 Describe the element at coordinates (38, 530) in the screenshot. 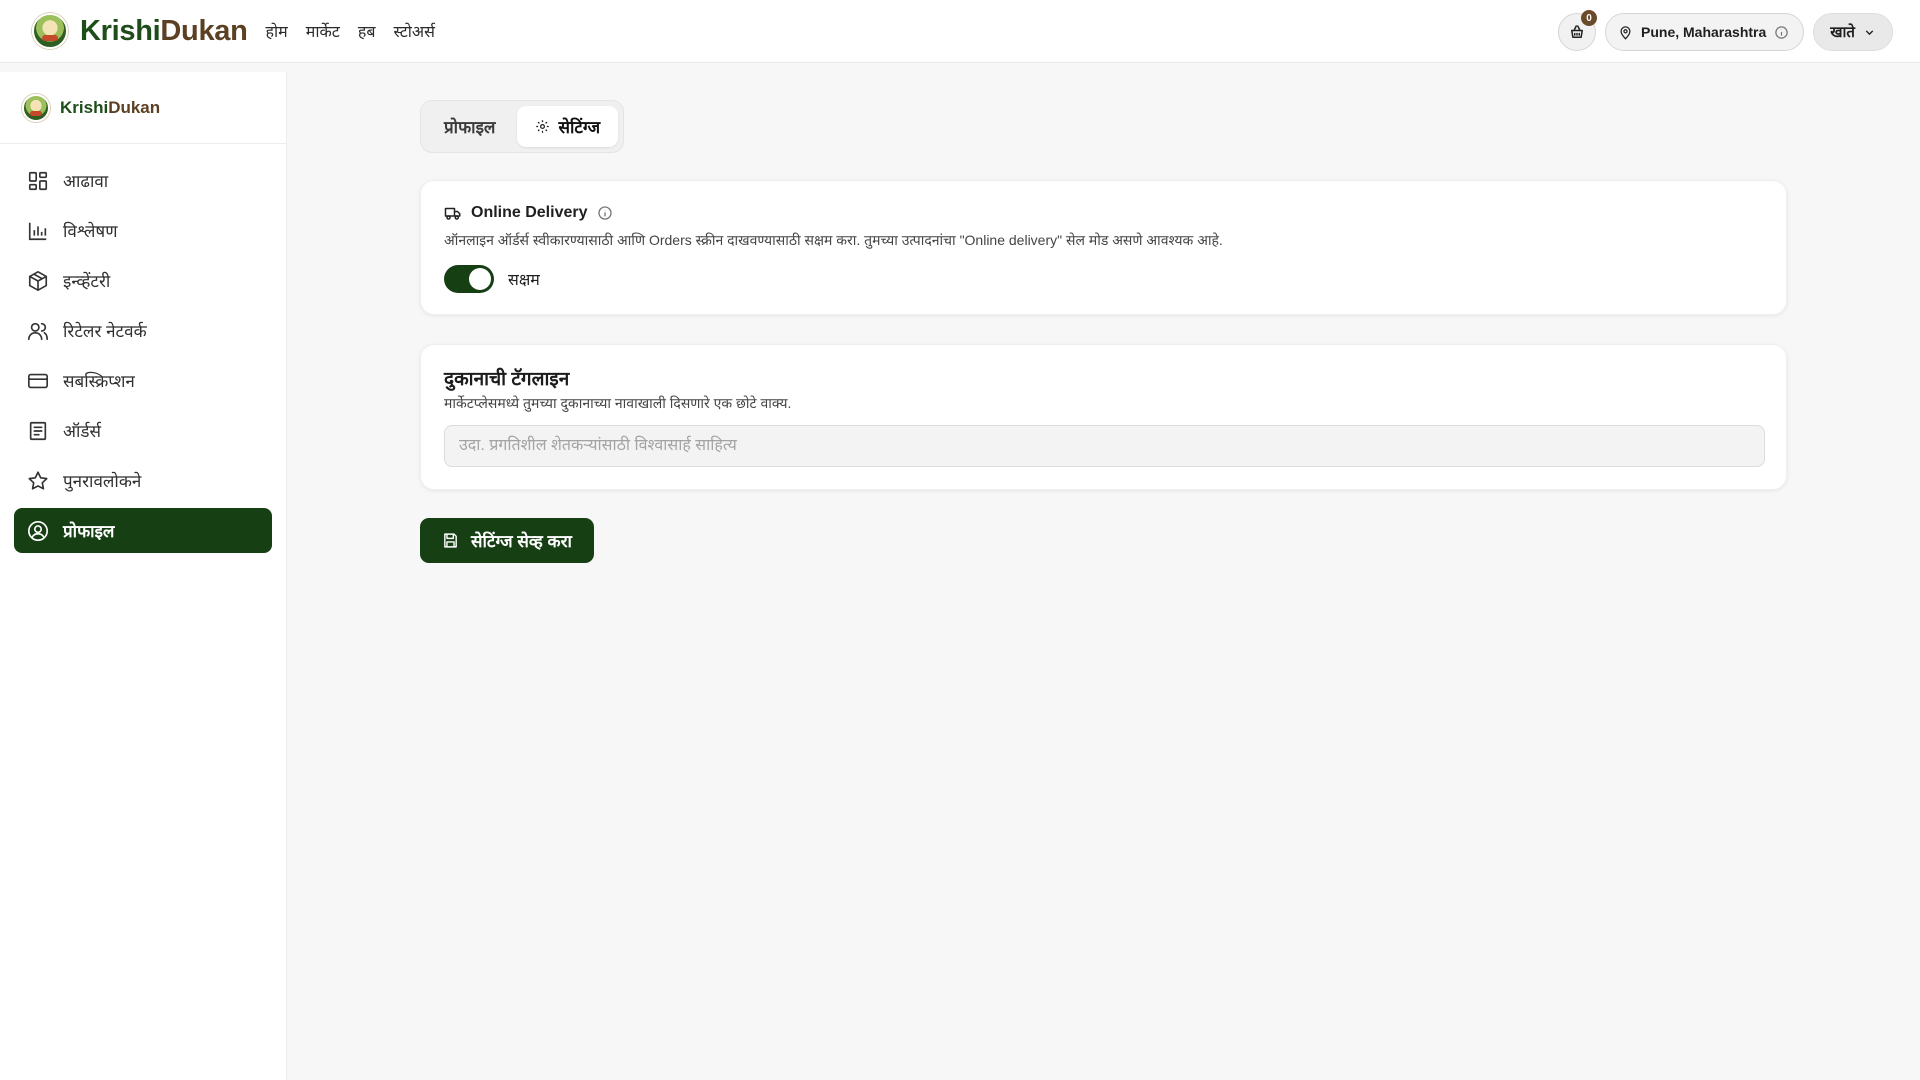

I see `user-circle-icon` at that location.